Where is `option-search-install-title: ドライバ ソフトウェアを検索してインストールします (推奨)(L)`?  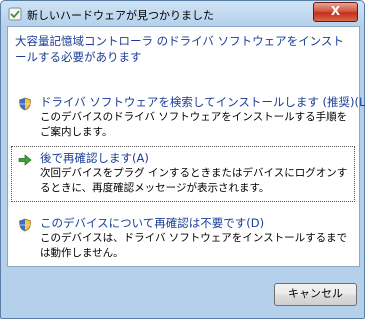 option-search-install-title: ドライバ ソフトウェアを検索してインストールします (推奨)(L) is located at coordinates (202, 102).